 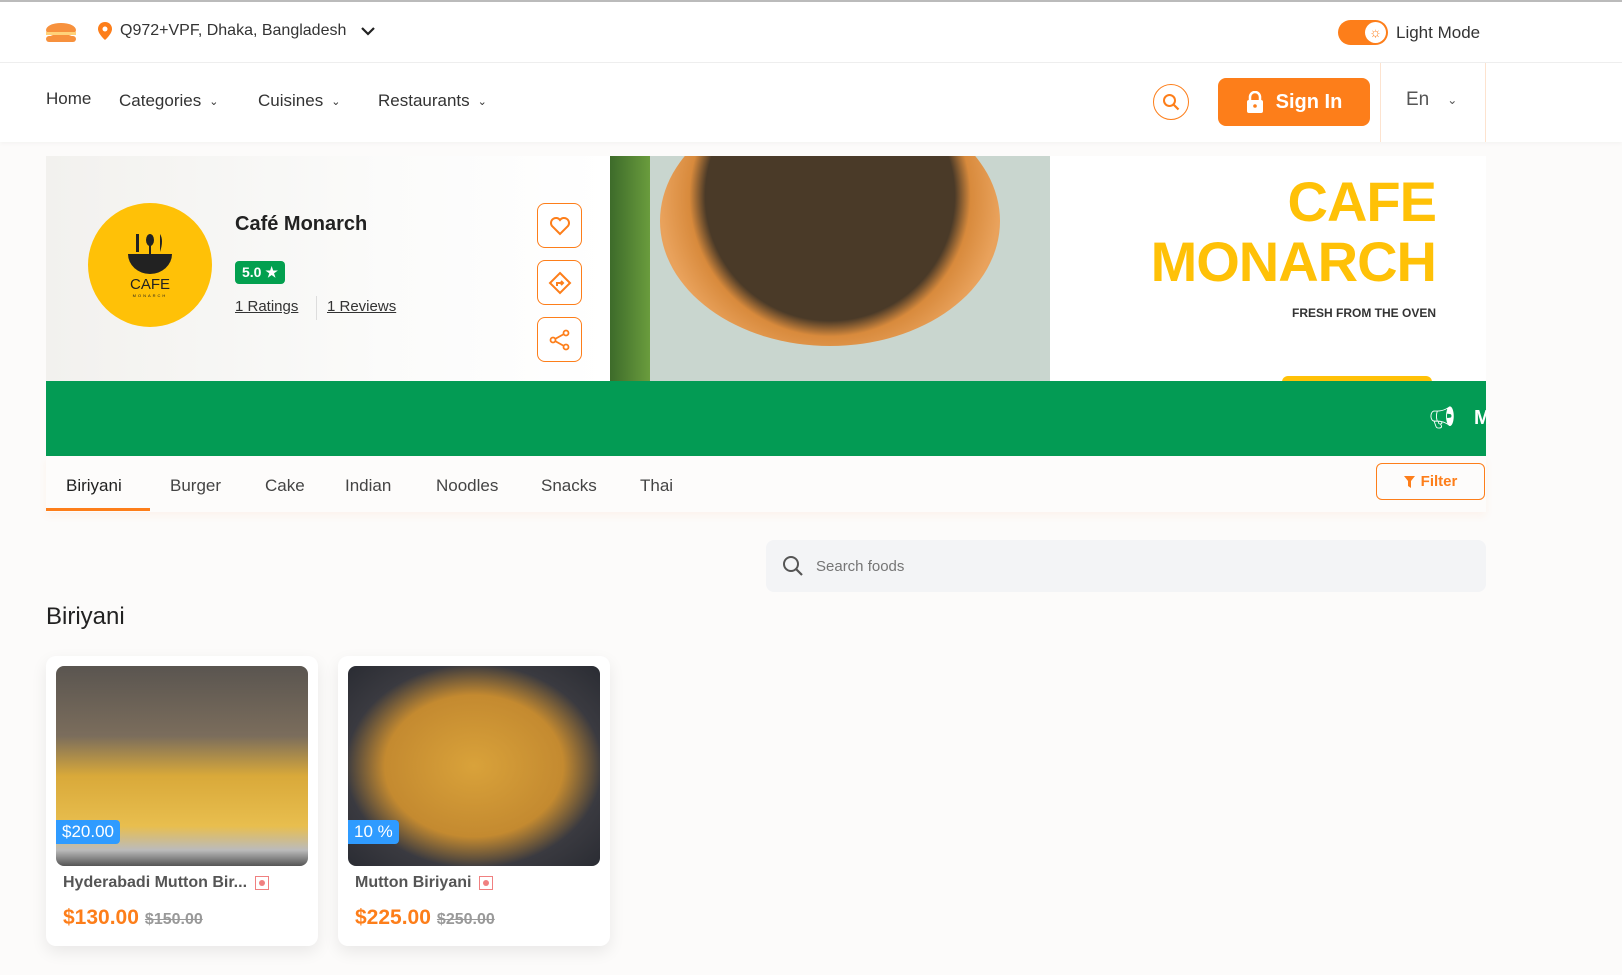 I want to click on tab-indian: Indian, so click(x=368, y=486).